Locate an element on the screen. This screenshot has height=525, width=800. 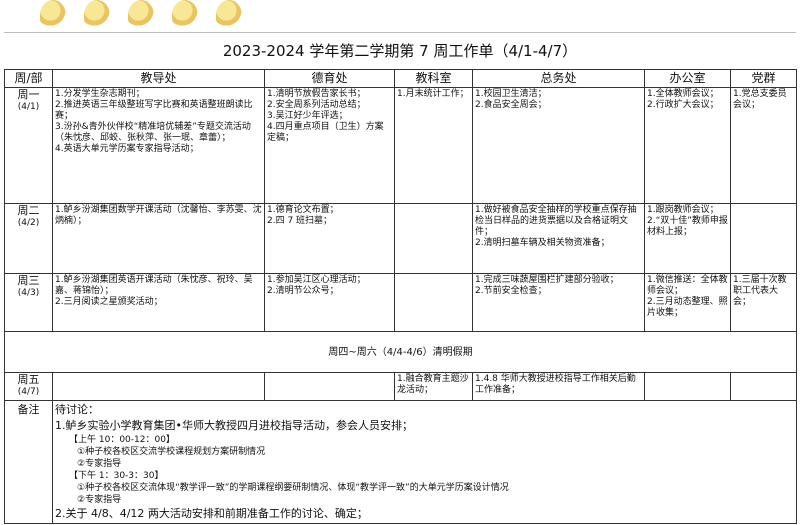
task-cell: 1.三届十次教职工代表大会； is located at coordinates (763, 302).